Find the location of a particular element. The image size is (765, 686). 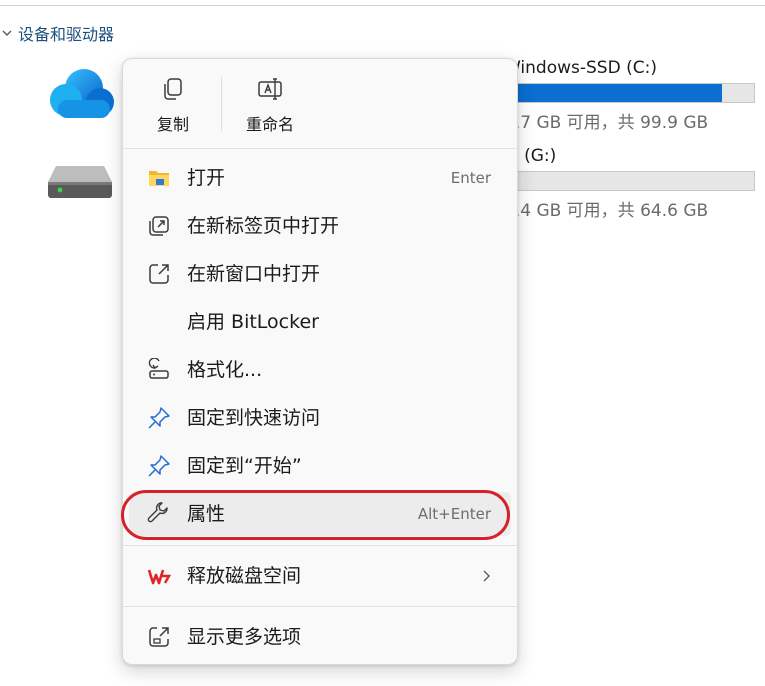

drive-usage-bar-g is located at coordinates (629, 181).